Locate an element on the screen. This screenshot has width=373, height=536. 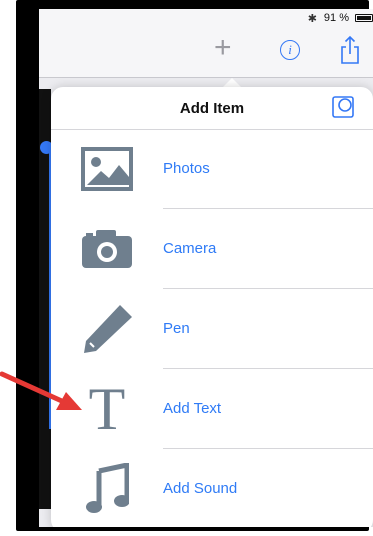
battery-icon is located at coordinates (364, 18).